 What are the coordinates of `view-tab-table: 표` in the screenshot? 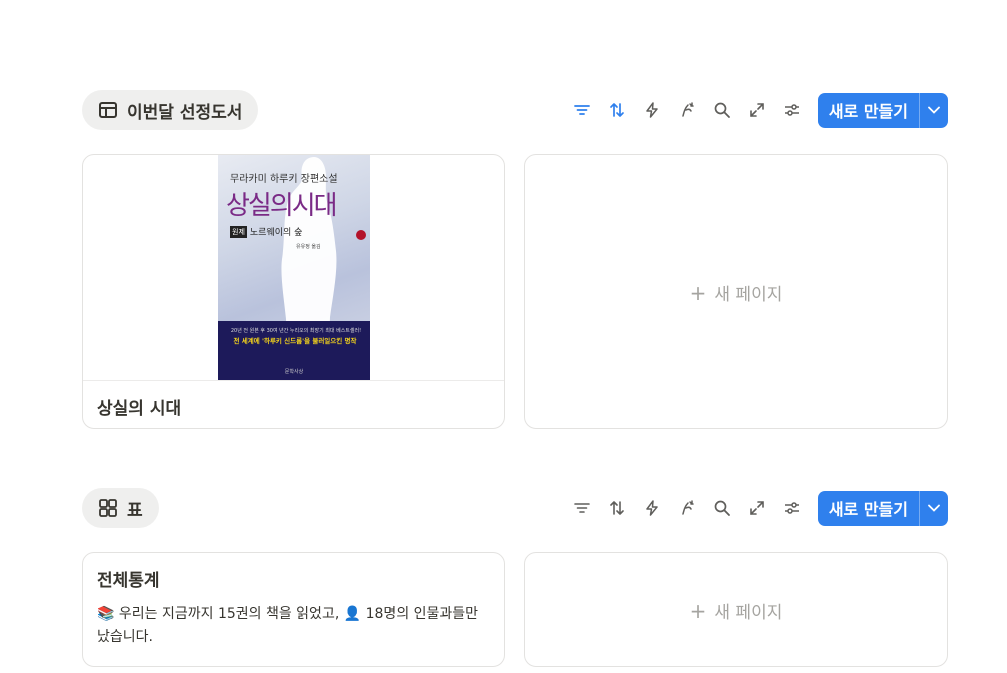 It's located at (120, 508).